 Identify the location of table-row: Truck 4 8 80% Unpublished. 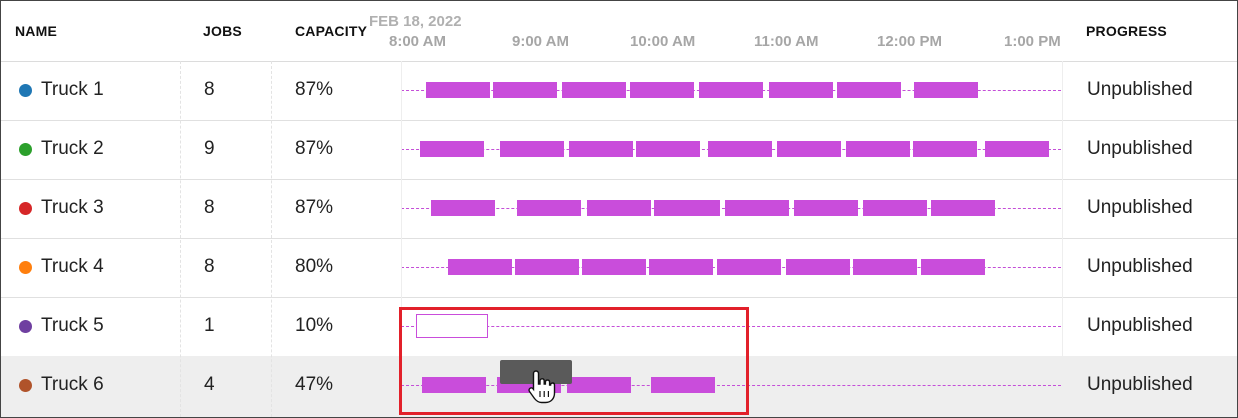
(619, 268).